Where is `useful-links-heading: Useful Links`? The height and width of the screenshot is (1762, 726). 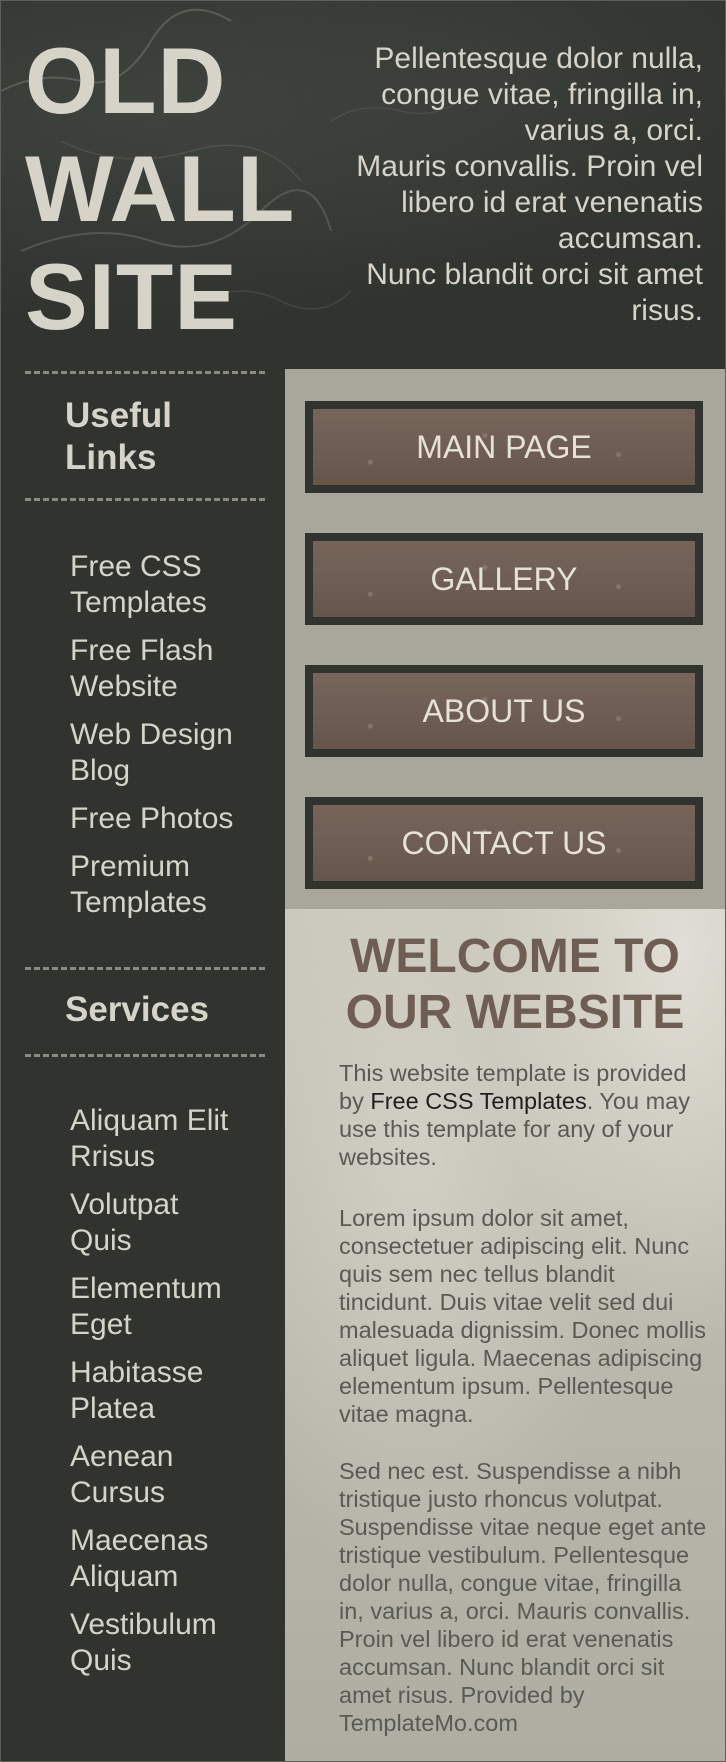 useful-links-heading: Useful Links is located at coordinates (118, 437).